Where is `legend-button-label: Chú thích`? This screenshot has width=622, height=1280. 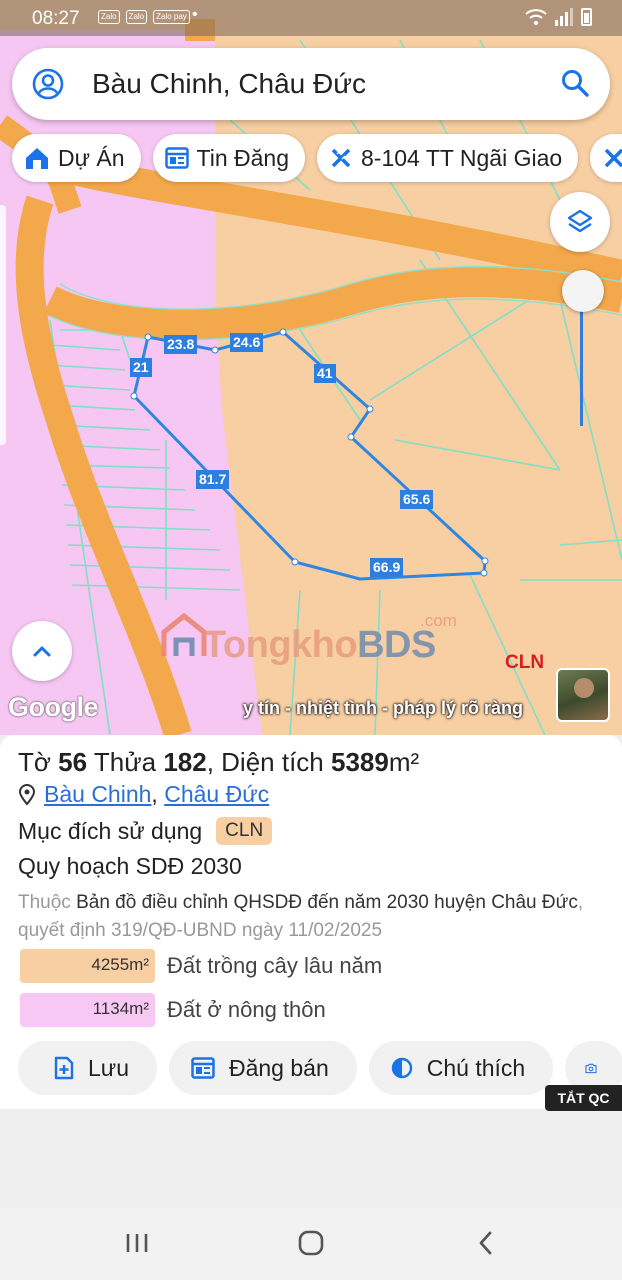 legend-button-label: Chú thích is located at coordinates (476, 1067).